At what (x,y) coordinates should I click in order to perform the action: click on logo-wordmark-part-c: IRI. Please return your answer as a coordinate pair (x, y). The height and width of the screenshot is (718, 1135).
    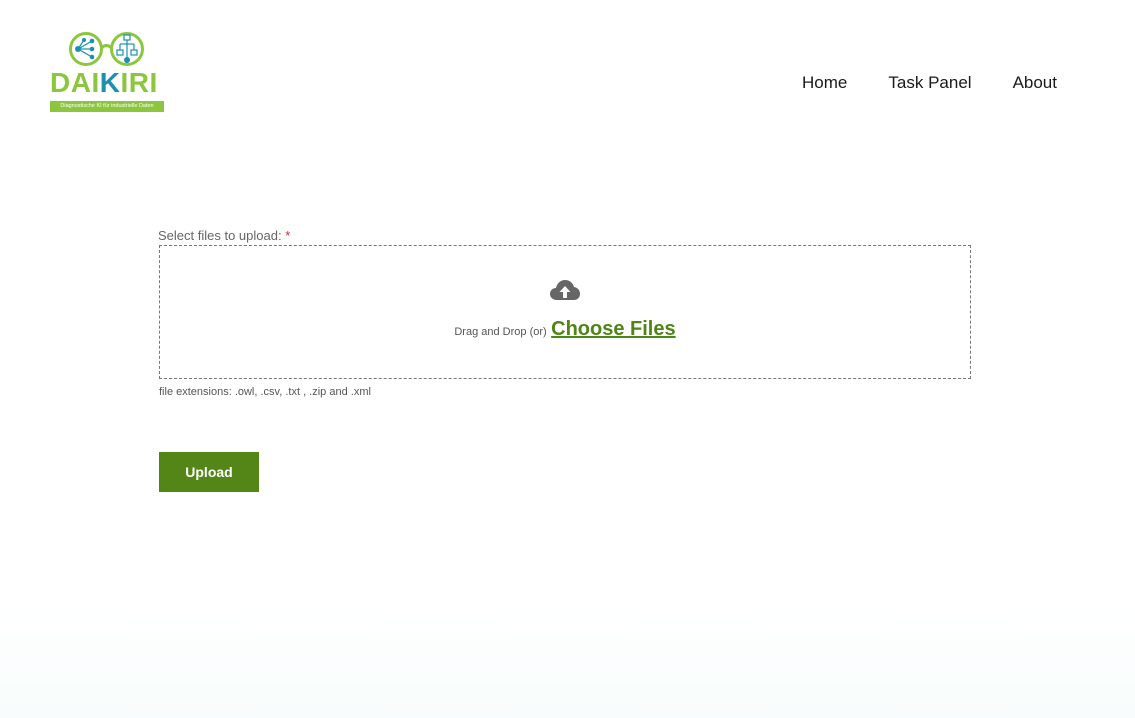
    Looking at the image, I should click on (139, 82).